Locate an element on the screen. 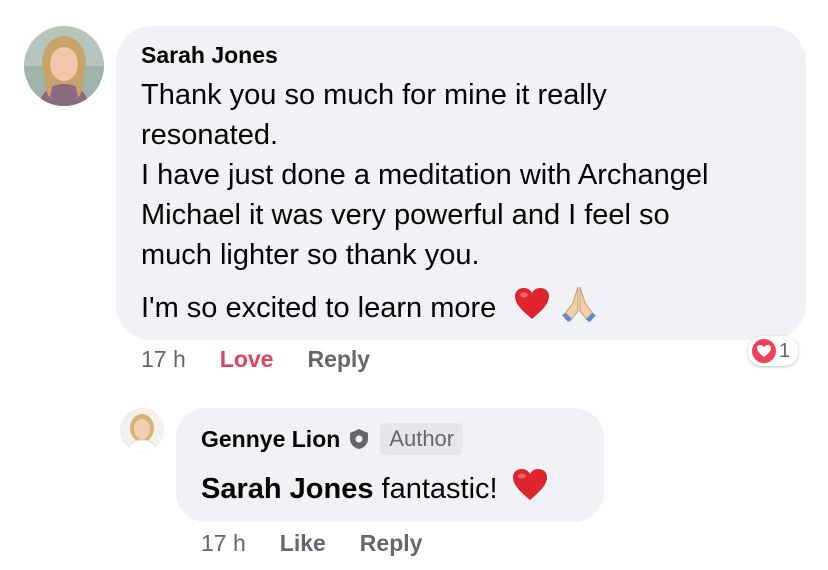 The image size is (828, 570). shield-icon is located at coordinates (359, 439).